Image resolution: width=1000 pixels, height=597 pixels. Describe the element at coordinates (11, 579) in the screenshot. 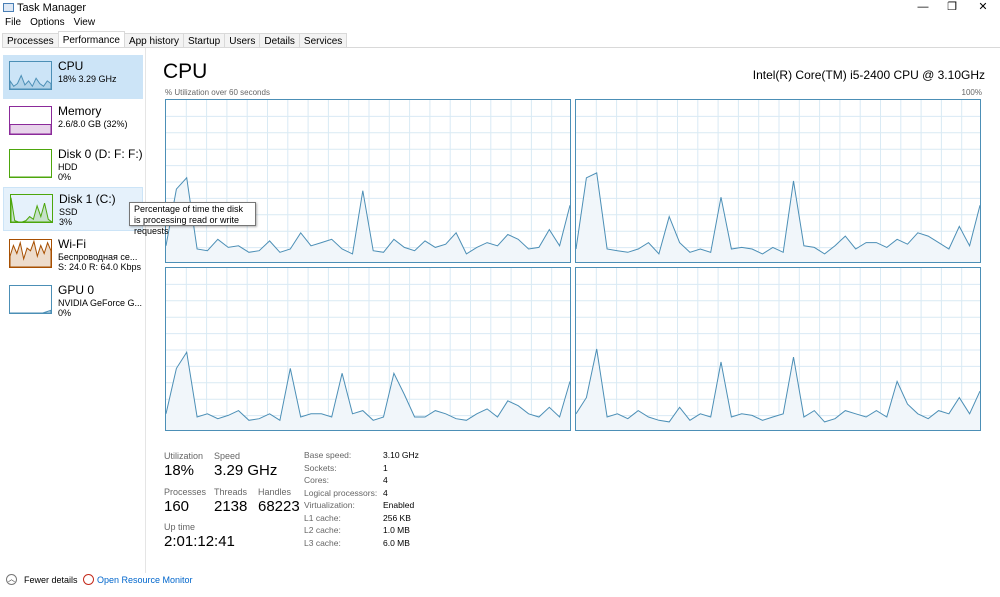

I see `chevron-up-icon: ︿` at that location.